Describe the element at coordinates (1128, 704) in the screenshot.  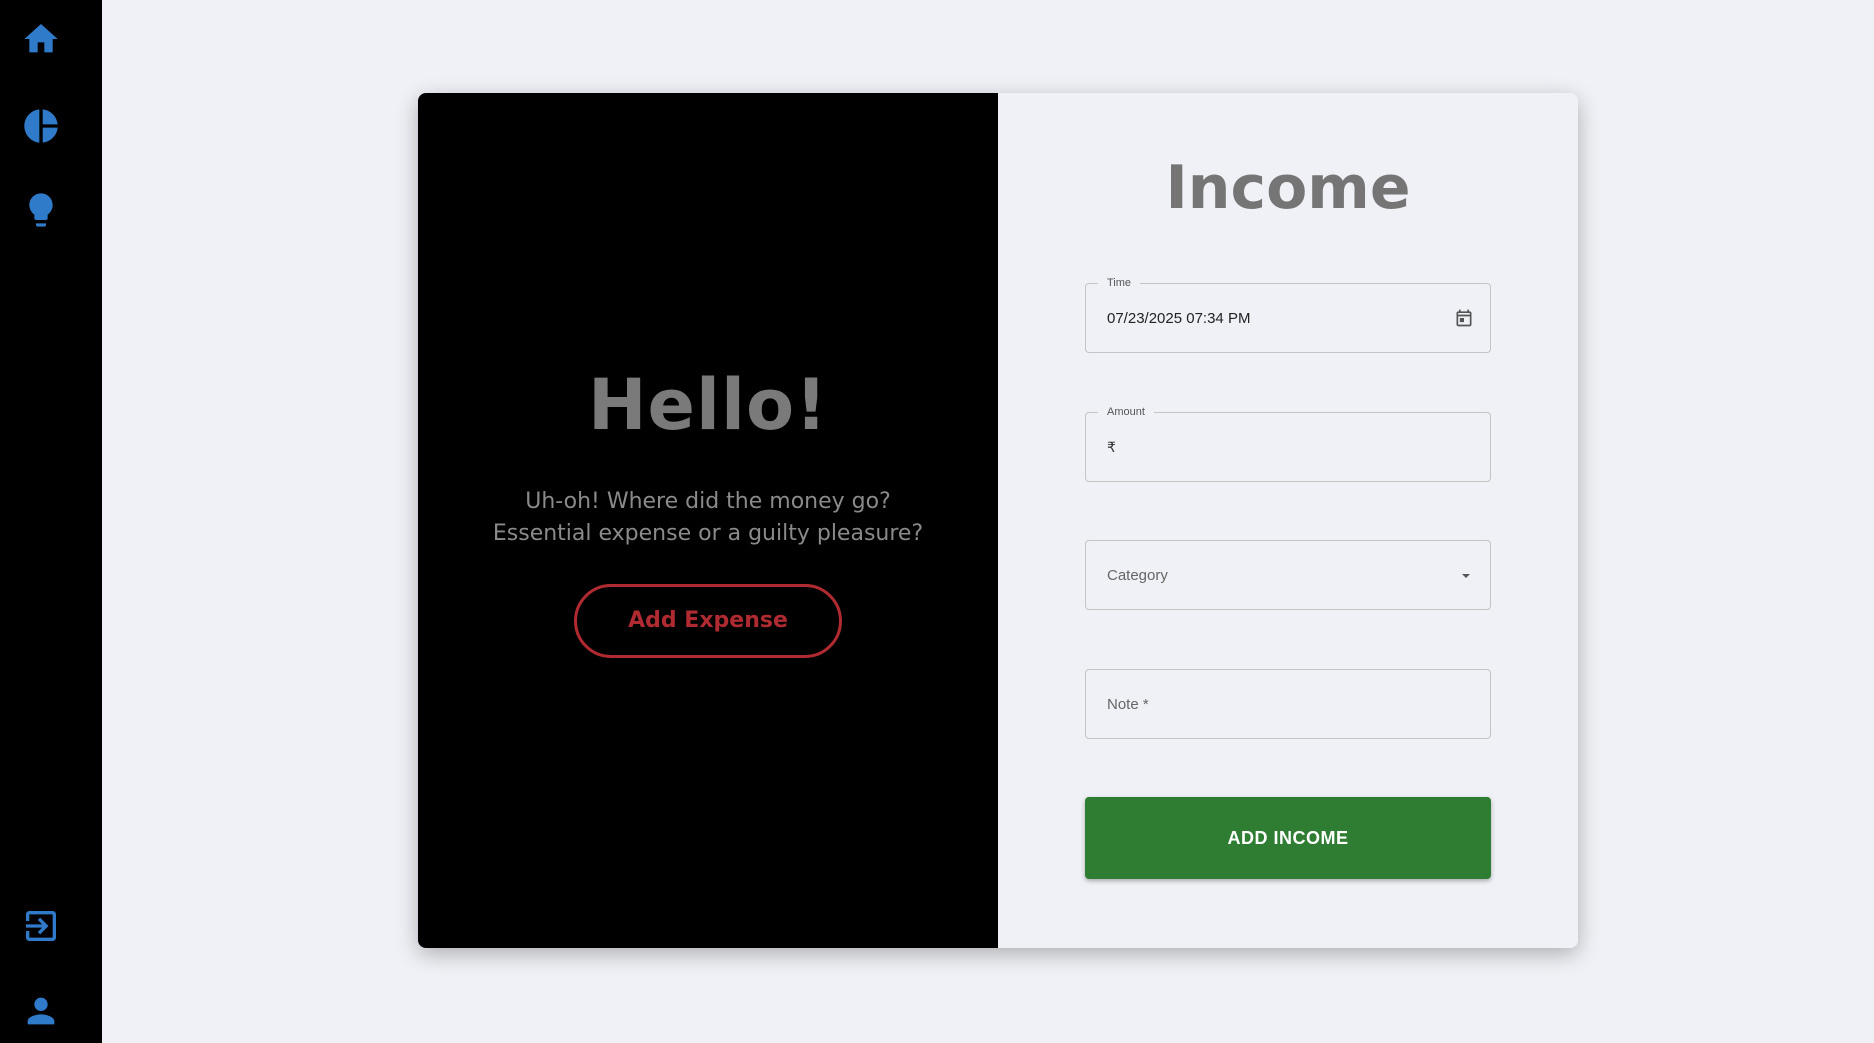
I see `note-placeholder: Note *` at that location.